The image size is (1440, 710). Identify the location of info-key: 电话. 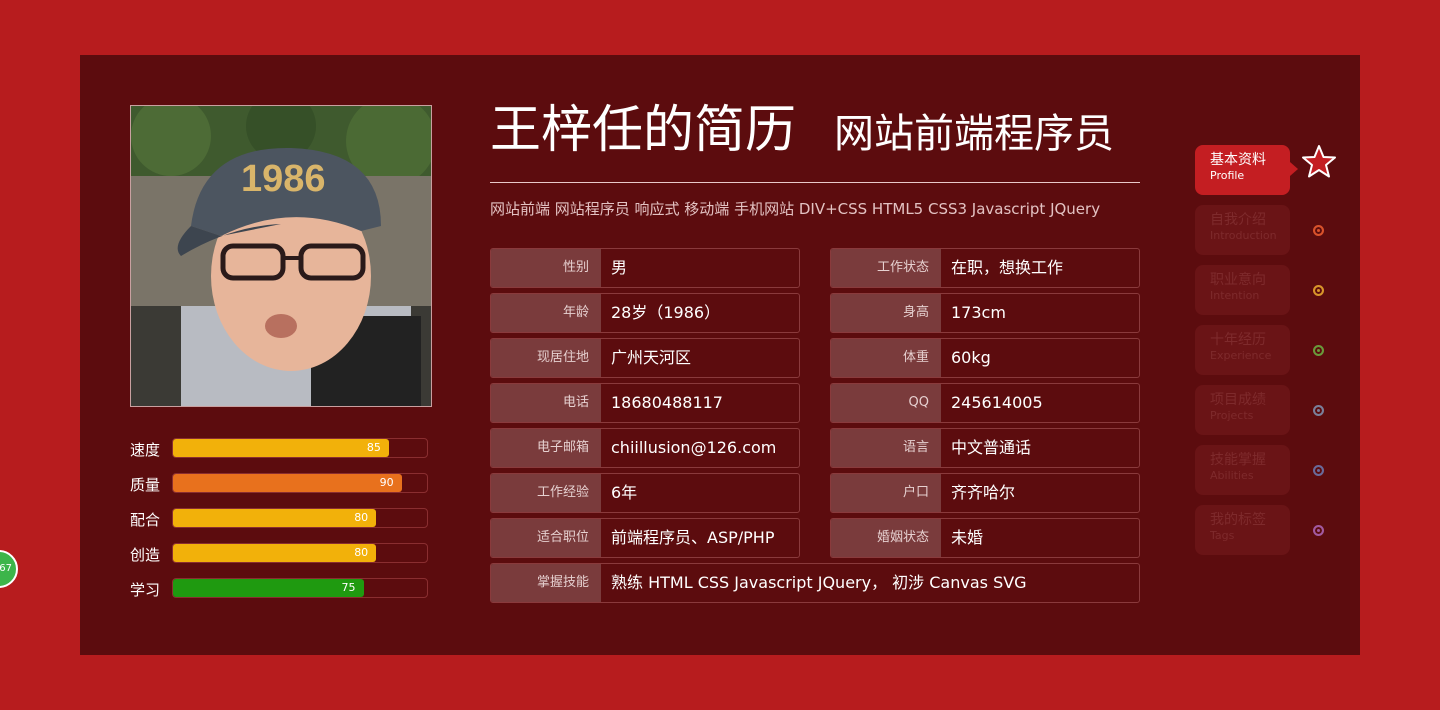
(546, 403).